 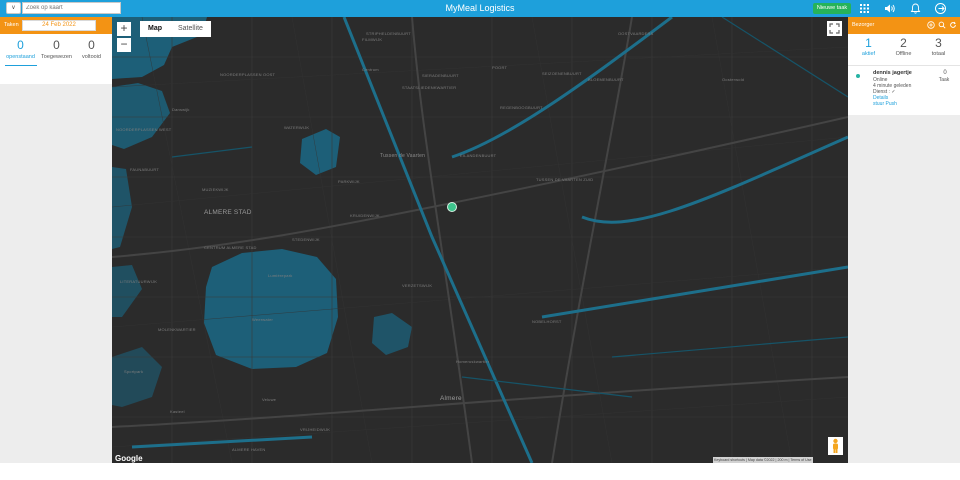 What do you see at coordinates (190, 29) in the screenshot?
I see `map-type-satellite-button: Satellite` at bounding box center [190, 29].